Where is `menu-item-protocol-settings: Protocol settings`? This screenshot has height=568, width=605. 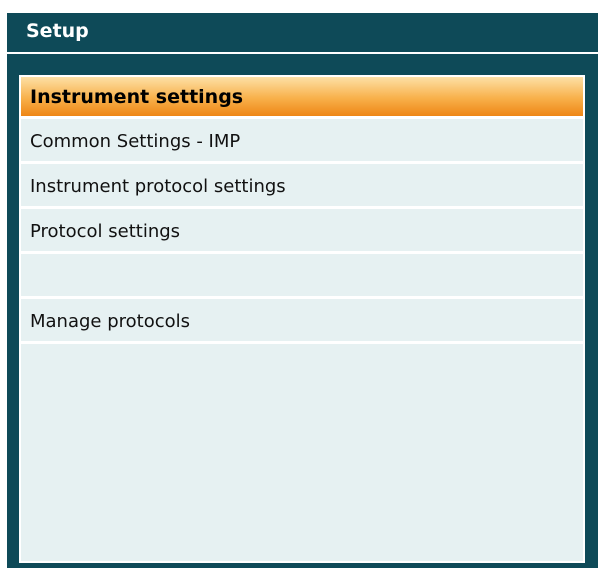
menu-item-protocol-settings: Protocol settings is located at coordinates (302, 233).